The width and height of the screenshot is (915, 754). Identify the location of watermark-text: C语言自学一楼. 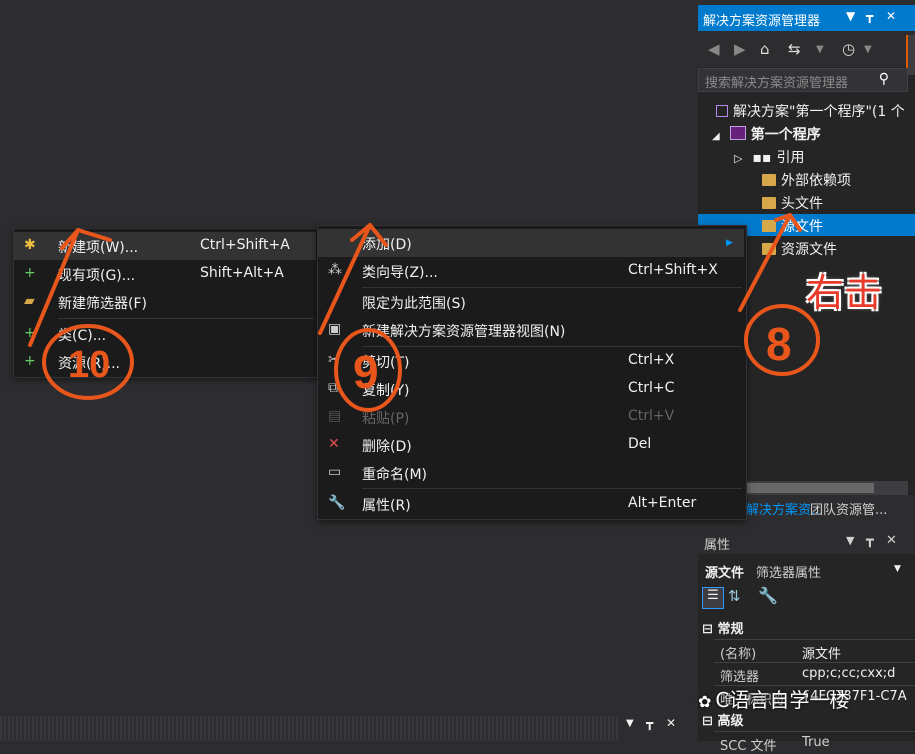
(782, 700).